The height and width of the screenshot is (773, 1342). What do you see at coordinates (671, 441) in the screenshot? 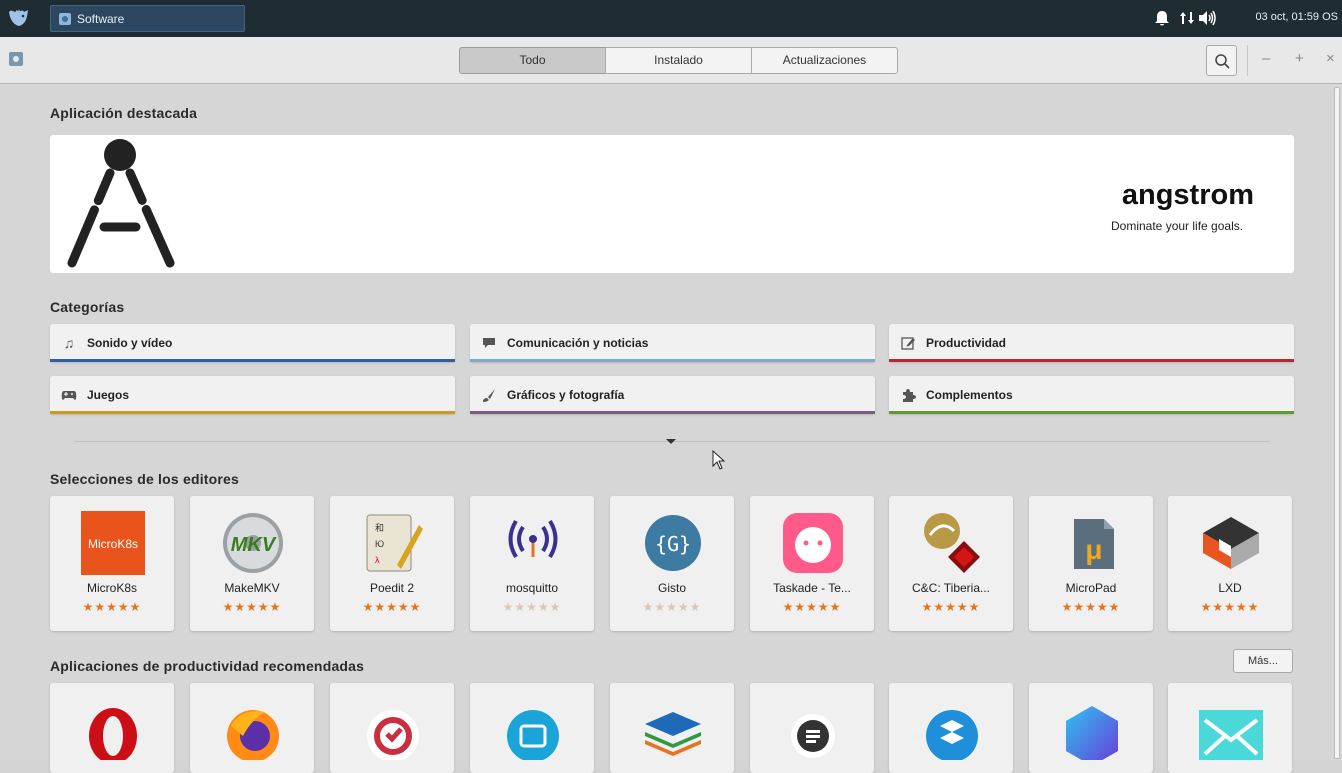
I see `expand-categories-icon` at bounding box center [671, 441].